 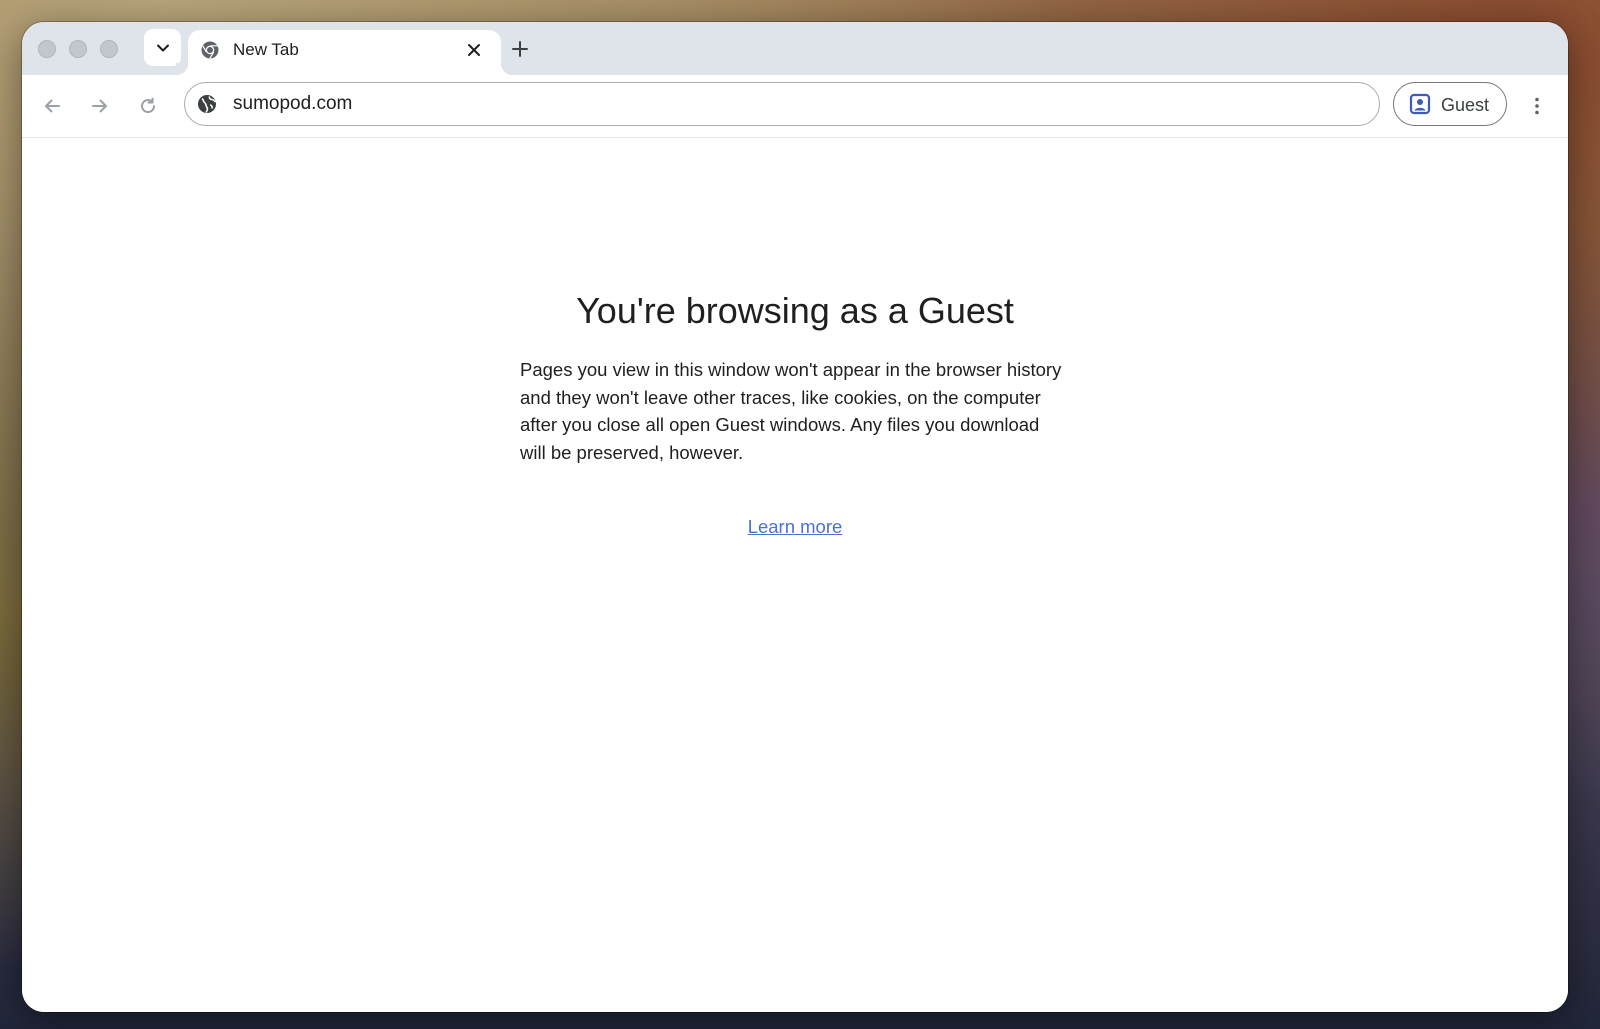 I want to click on reload-button, so click(x=148, y=106).